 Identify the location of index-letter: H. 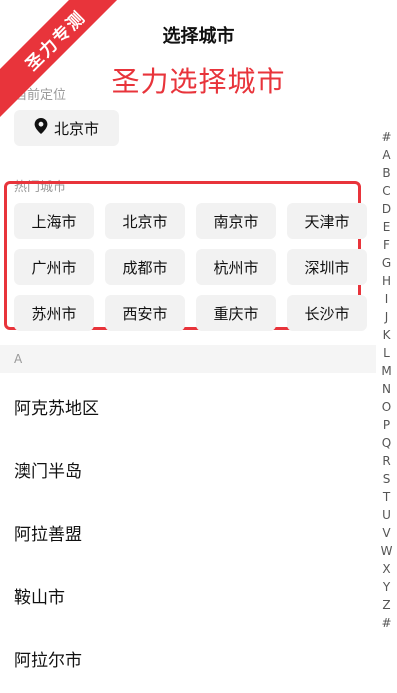
(386, 281).